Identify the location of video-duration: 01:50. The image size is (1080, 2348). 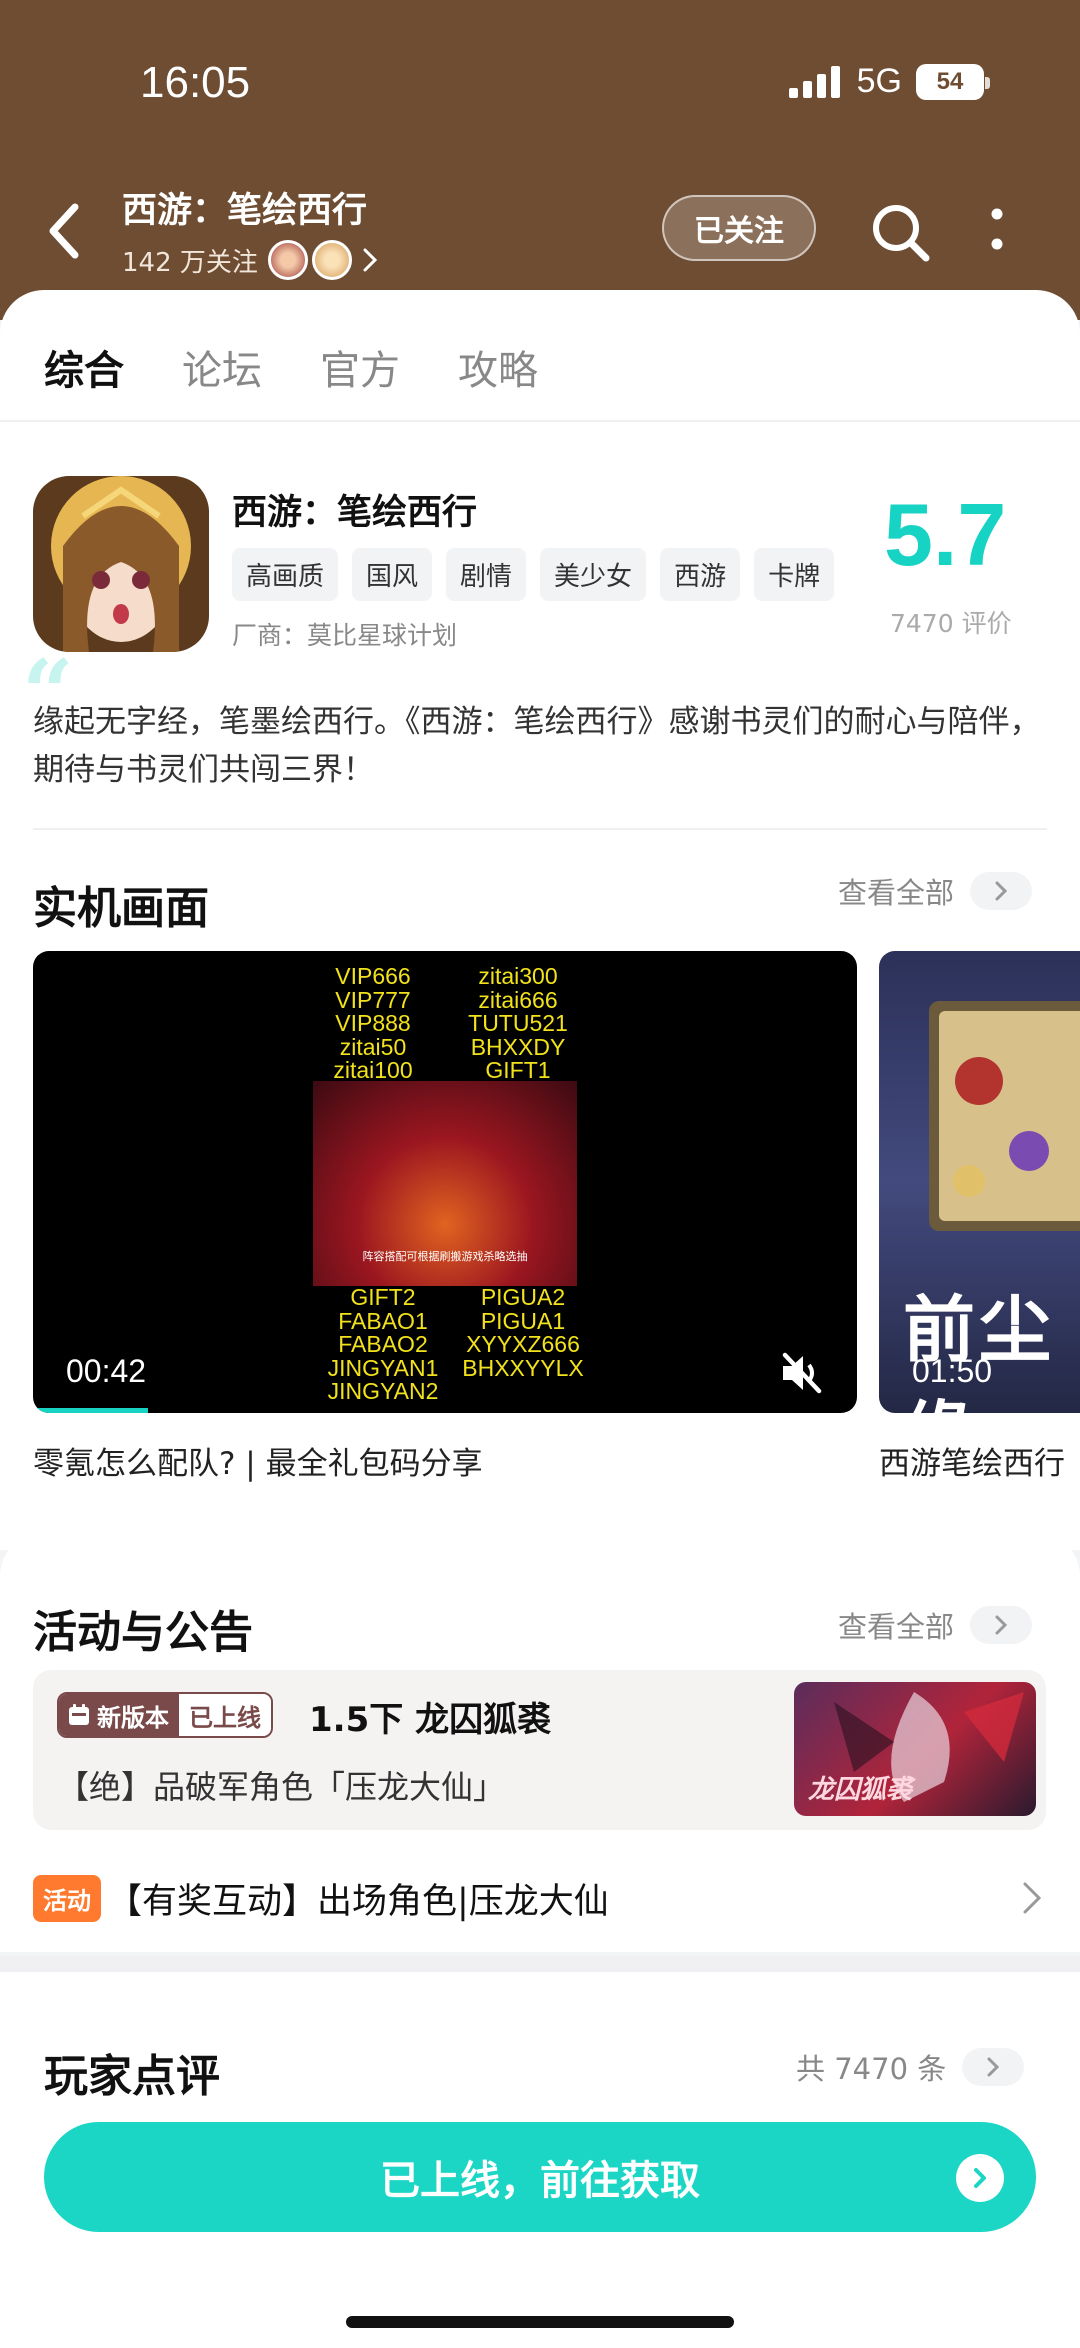
(952, 1371).